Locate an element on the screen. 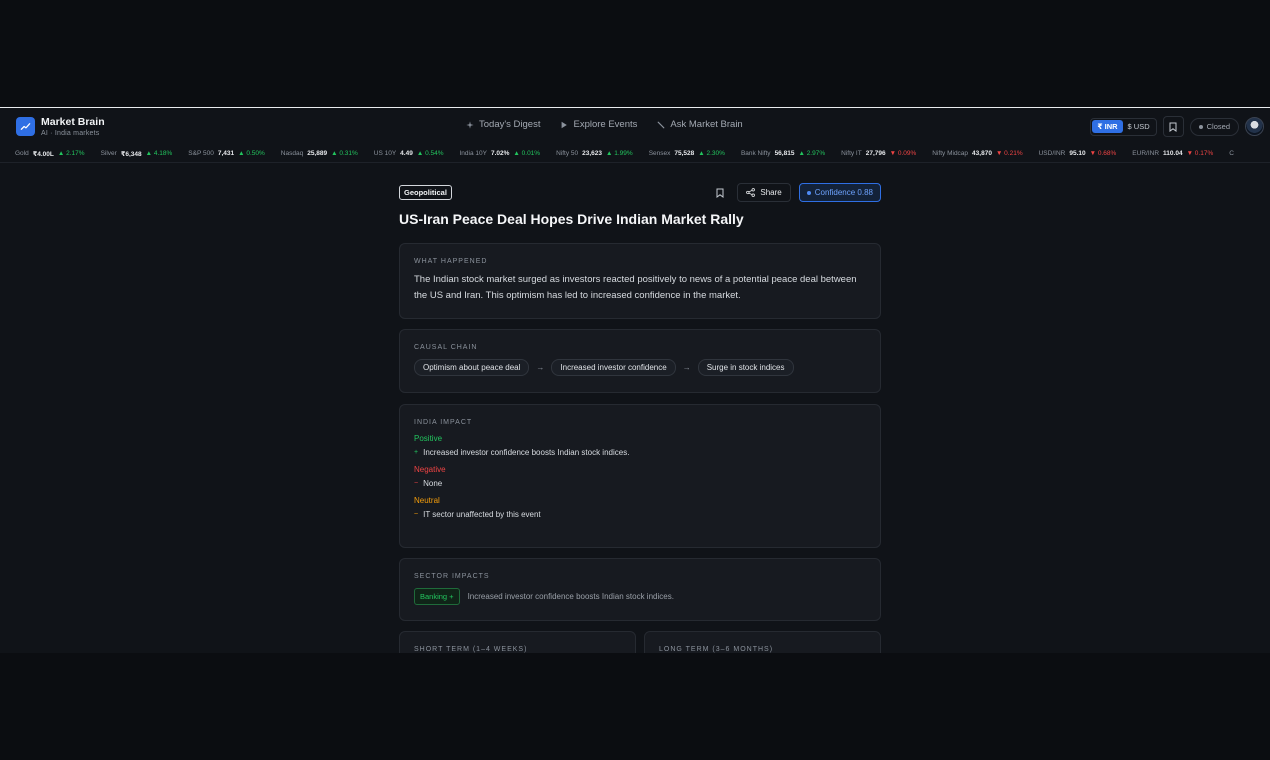 The image size is (1270, 760). saved-button is located at coordinates (1173, 126).